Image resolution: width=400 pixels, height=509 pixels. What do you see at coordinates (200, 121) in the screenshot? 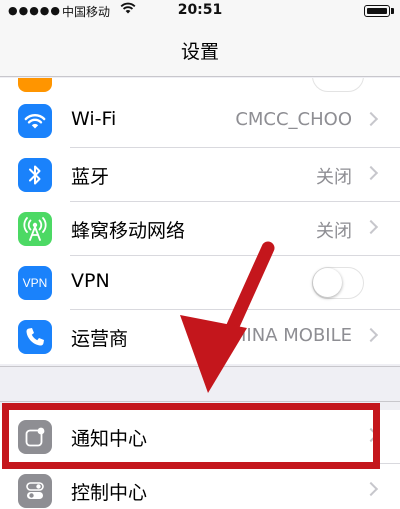
I see `settings-row-wifi: Wi-Fi CMCC_CHOO` at bounding box center [200, 121].